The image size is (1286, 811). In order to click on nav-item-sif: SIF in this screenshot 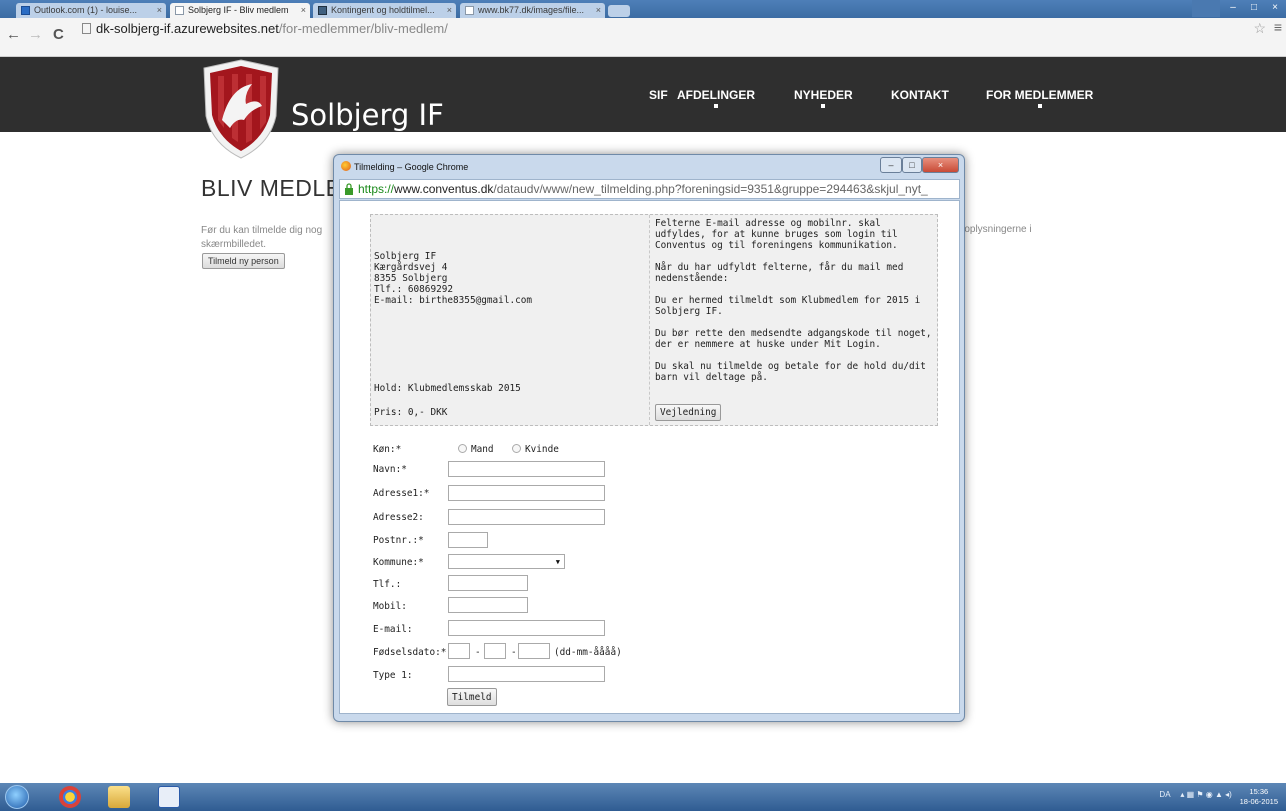, I will do `click(658, 95)`.